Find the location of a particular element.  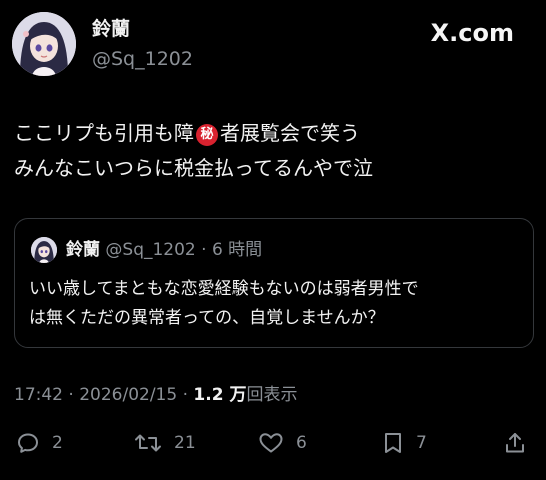

views-label: 回表示 is located at coordinates (272, 395).